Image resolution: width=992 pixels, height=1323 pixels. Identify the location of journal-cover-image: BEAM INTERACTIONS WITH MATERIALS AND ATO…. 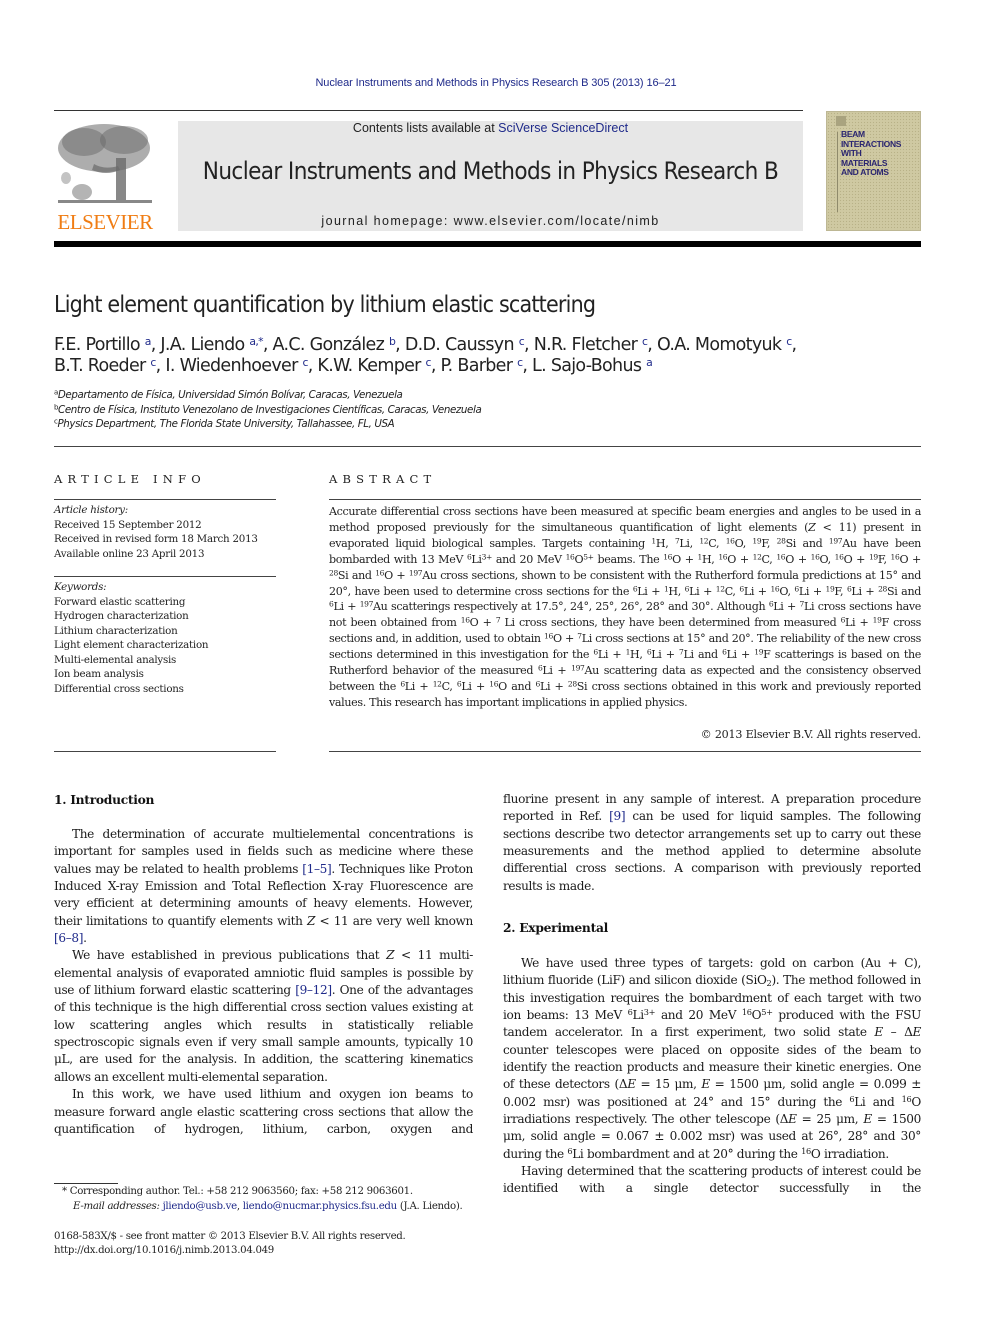
(873, 171).